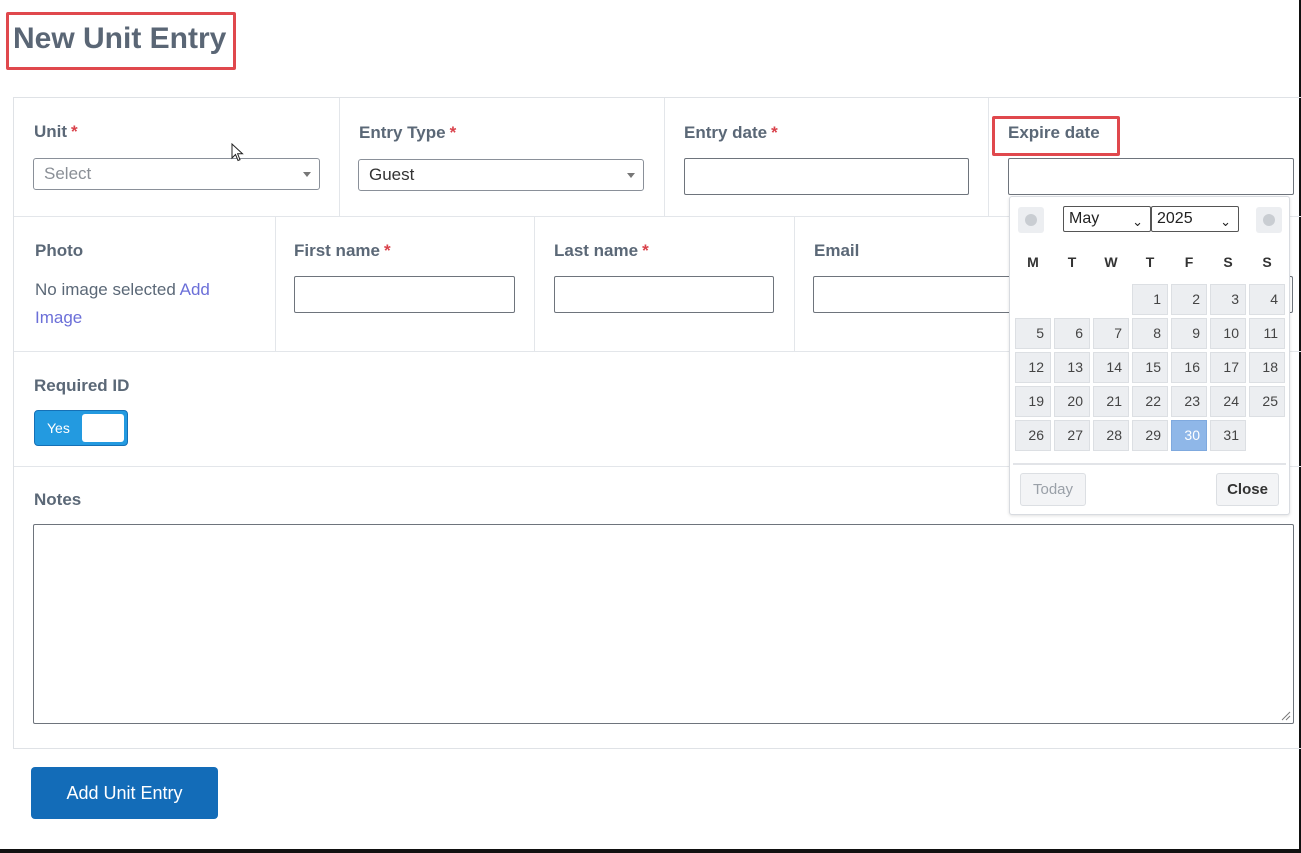 Image resolution: width=1301 pixels, height=853 pixels. I want to click on entry-type-label: Entry Type *, so click(407, 133).